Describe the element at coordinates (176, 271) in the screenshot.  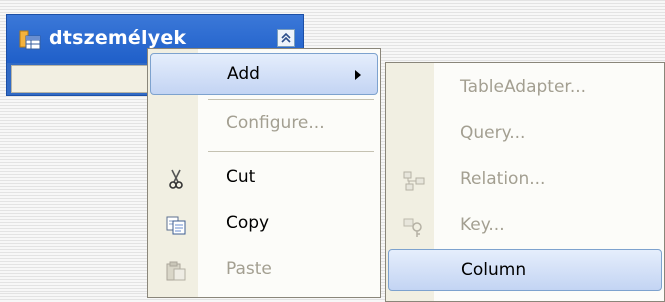
I see `paste-icon` at that location.